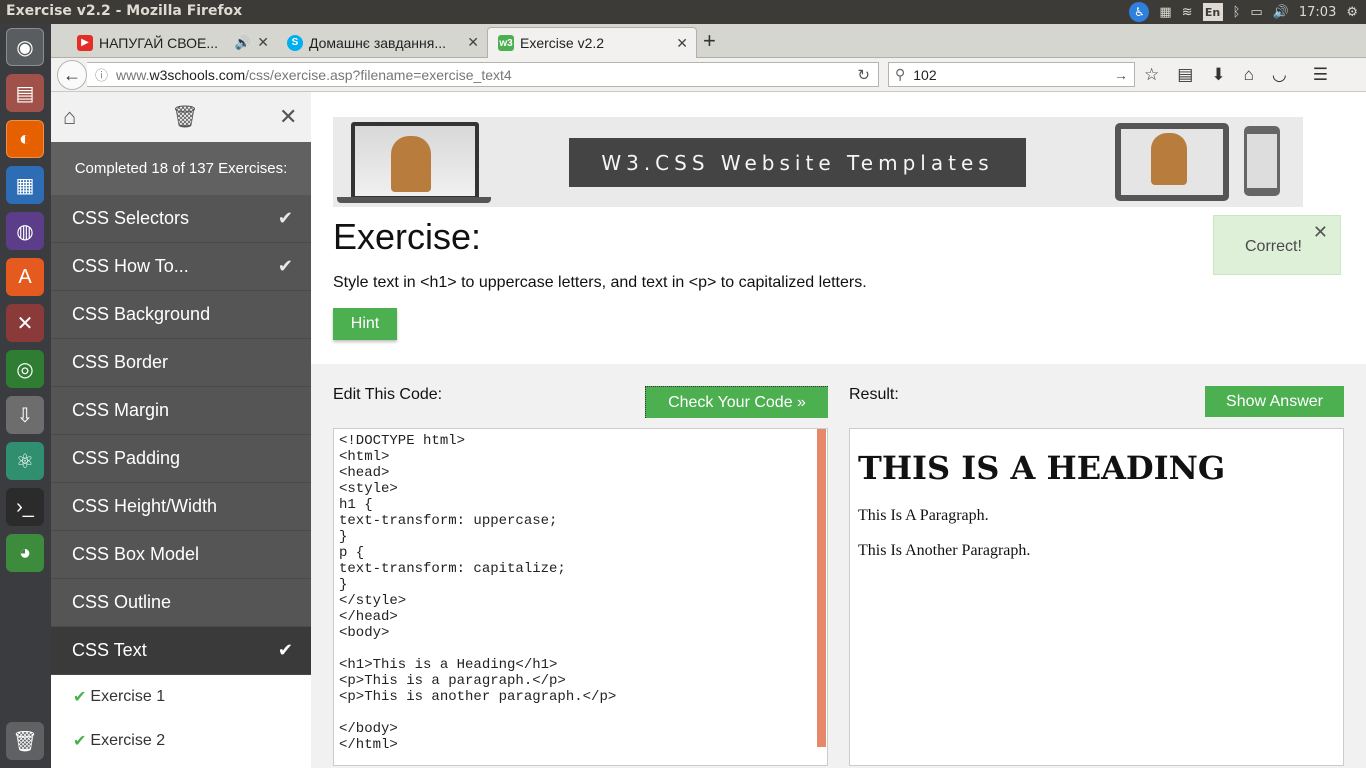  Describe the element at coordinates (25, 507) in the screenshot. I see `terminal-icon: ›_` at that location.